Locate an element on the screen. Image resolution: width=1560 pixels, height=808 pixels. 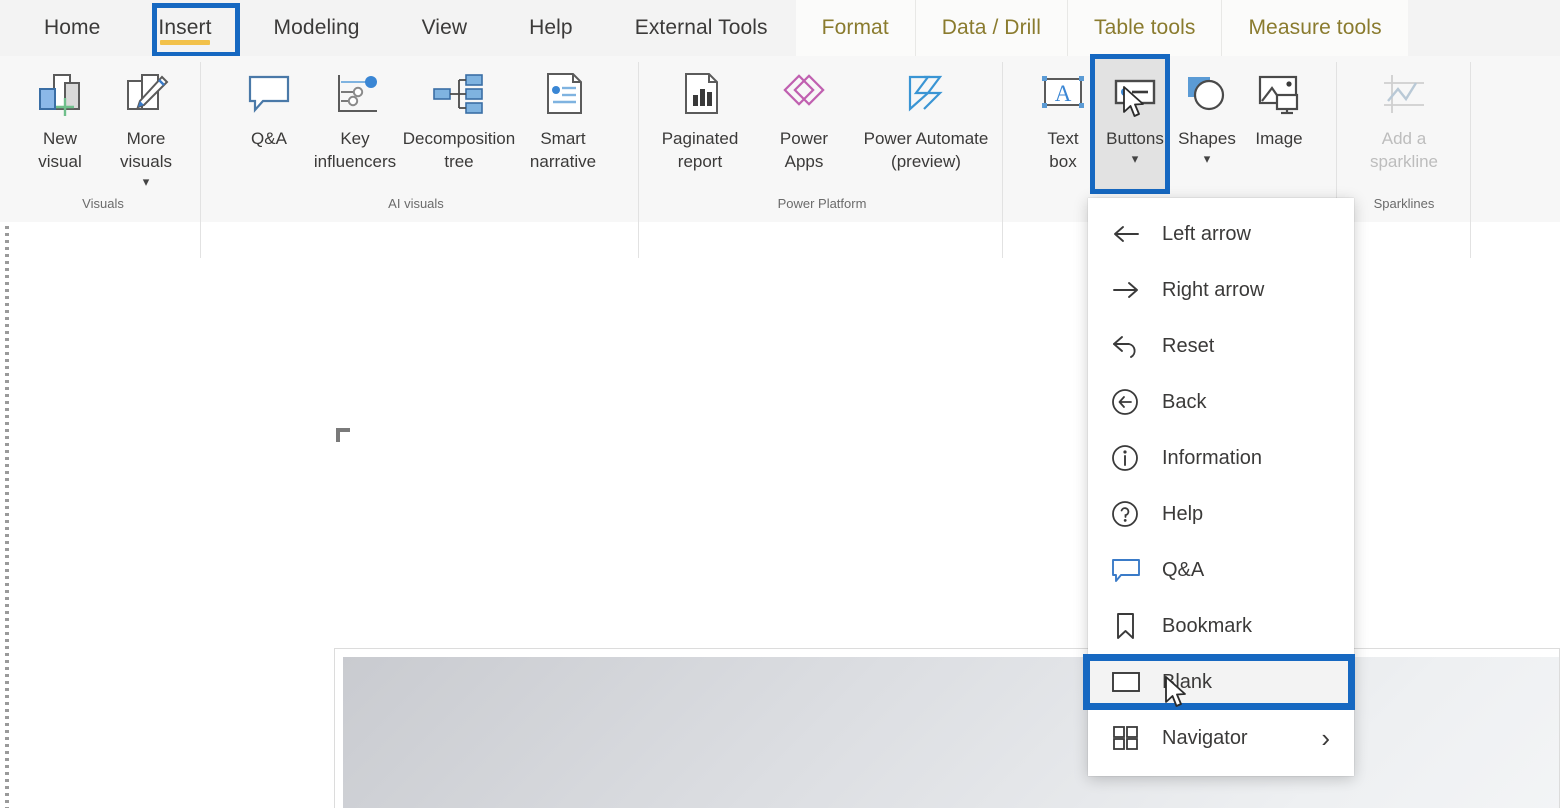
ribbon-item-power-apps-label: Power Apps is located at coordinates (804, 150).